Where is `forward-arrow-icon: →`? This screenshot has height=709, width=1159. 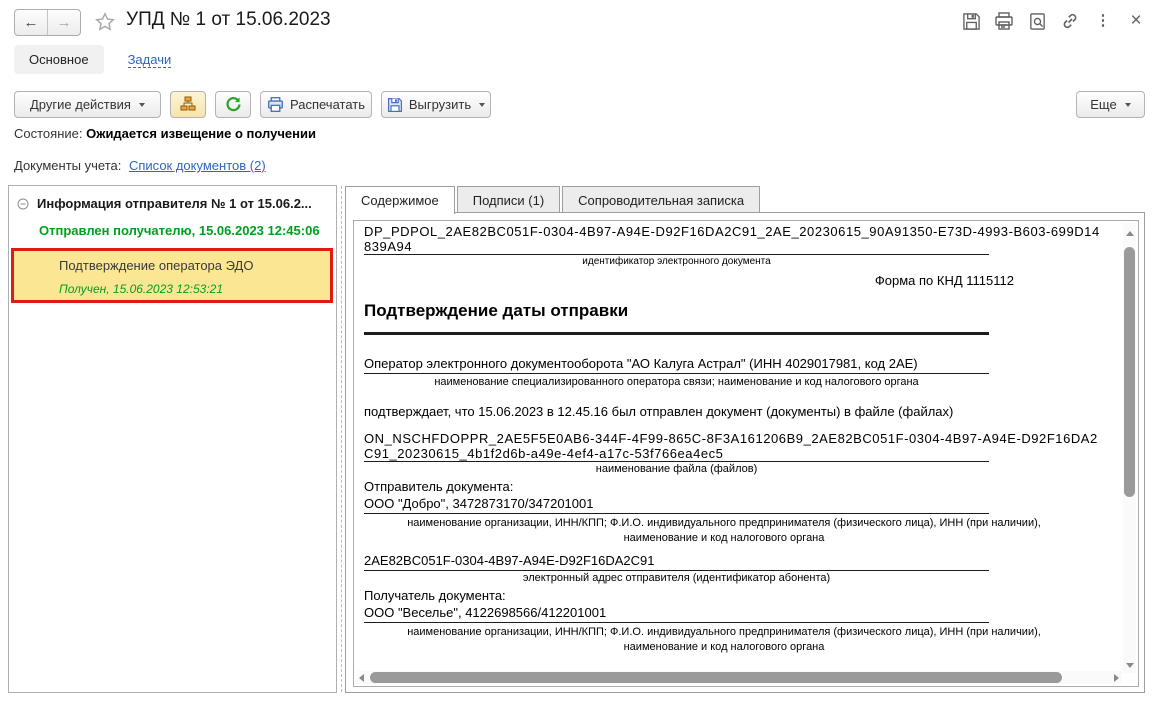
forward-arrow-icon: → is located at coordinates (64, 22).